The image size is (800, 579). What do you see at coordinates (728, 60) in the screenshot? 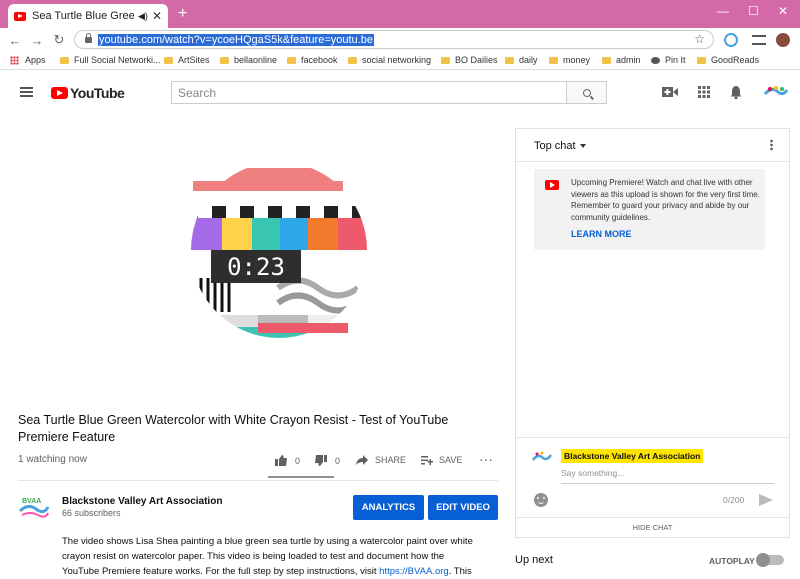
I see `bookmark-folder: GoodReads` at bounding box center [728, 60].